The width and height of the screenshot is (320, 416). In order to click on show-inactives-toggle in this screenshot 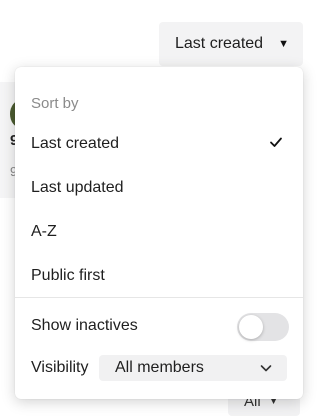, I will do `click(263, 327)`.